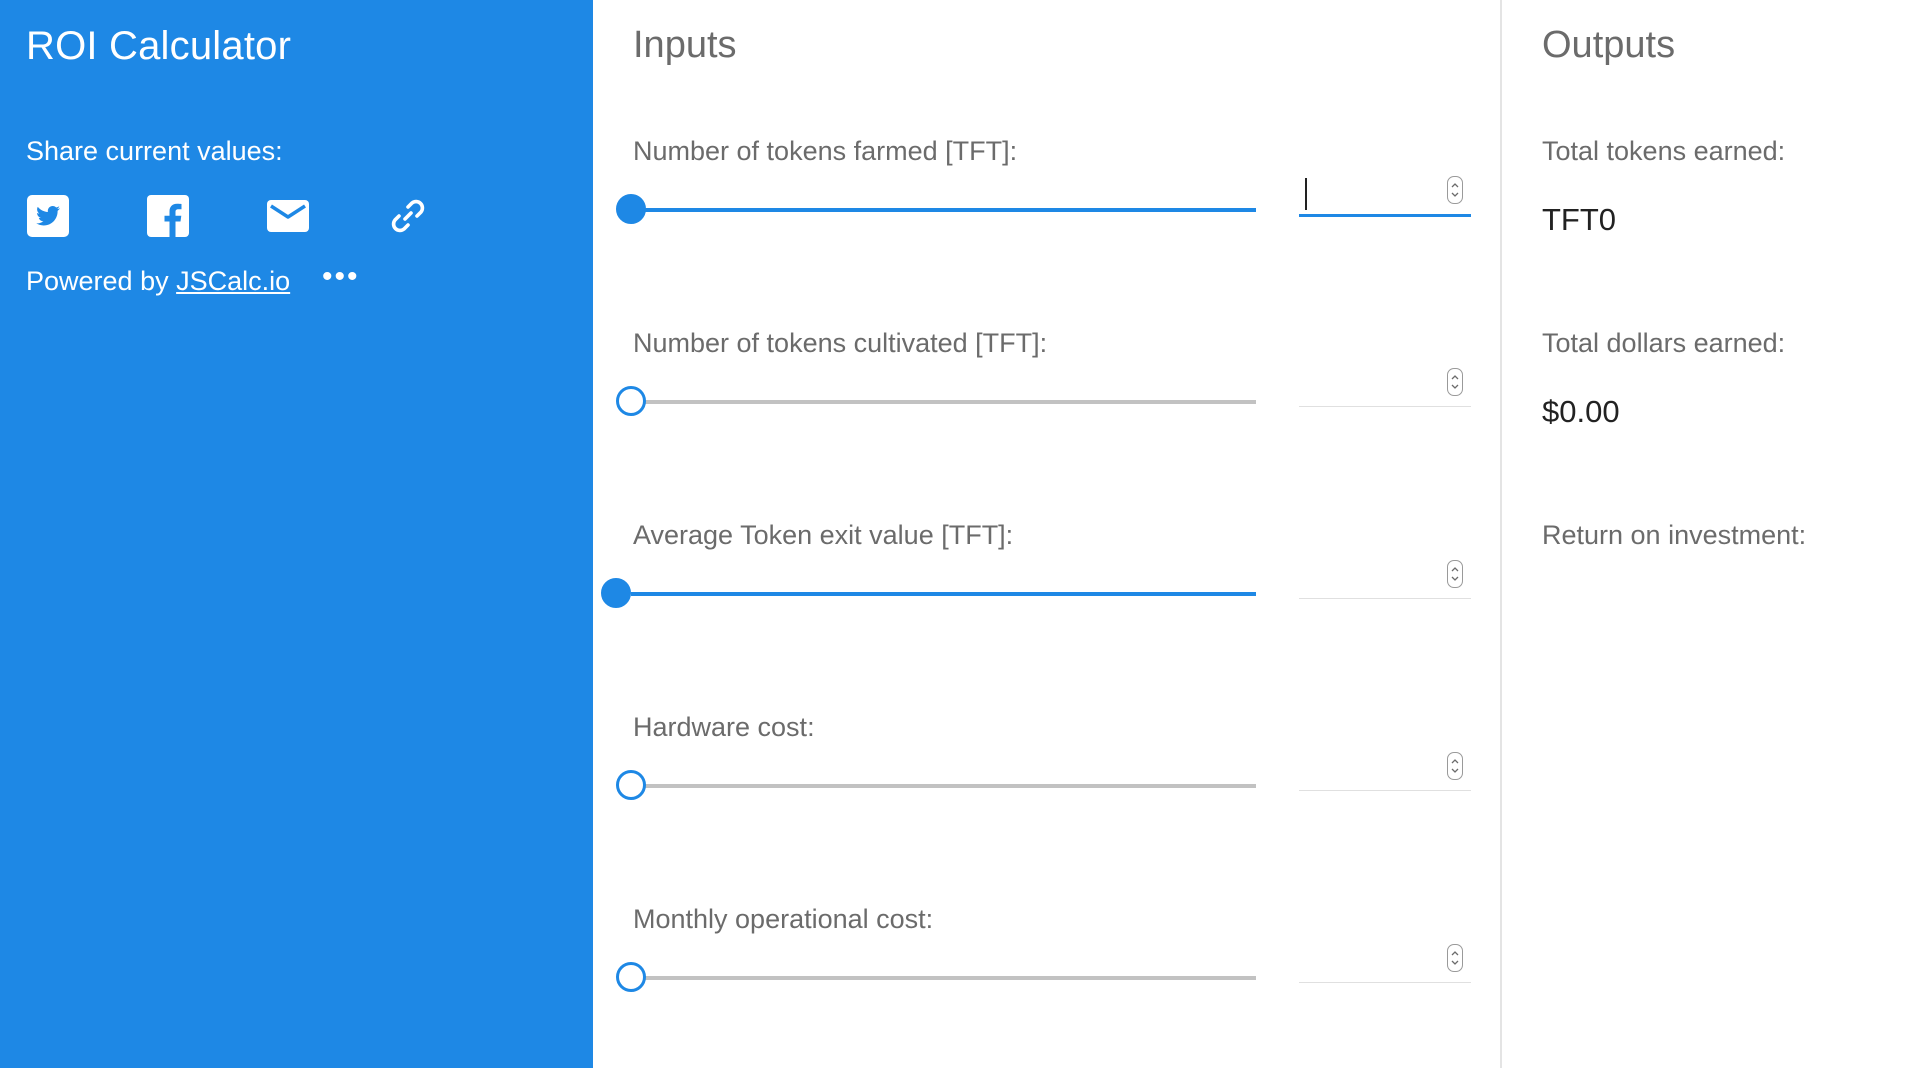 This screenshot has height=1068, width=1914. What do you see at coordinates (783, 919) in the screenshot?
I see `field-label: Monthly operational cost:` at bounding box center [783, 919].